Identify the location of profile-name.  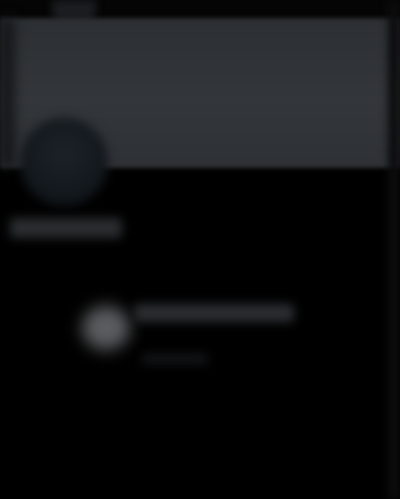
(66, 228).